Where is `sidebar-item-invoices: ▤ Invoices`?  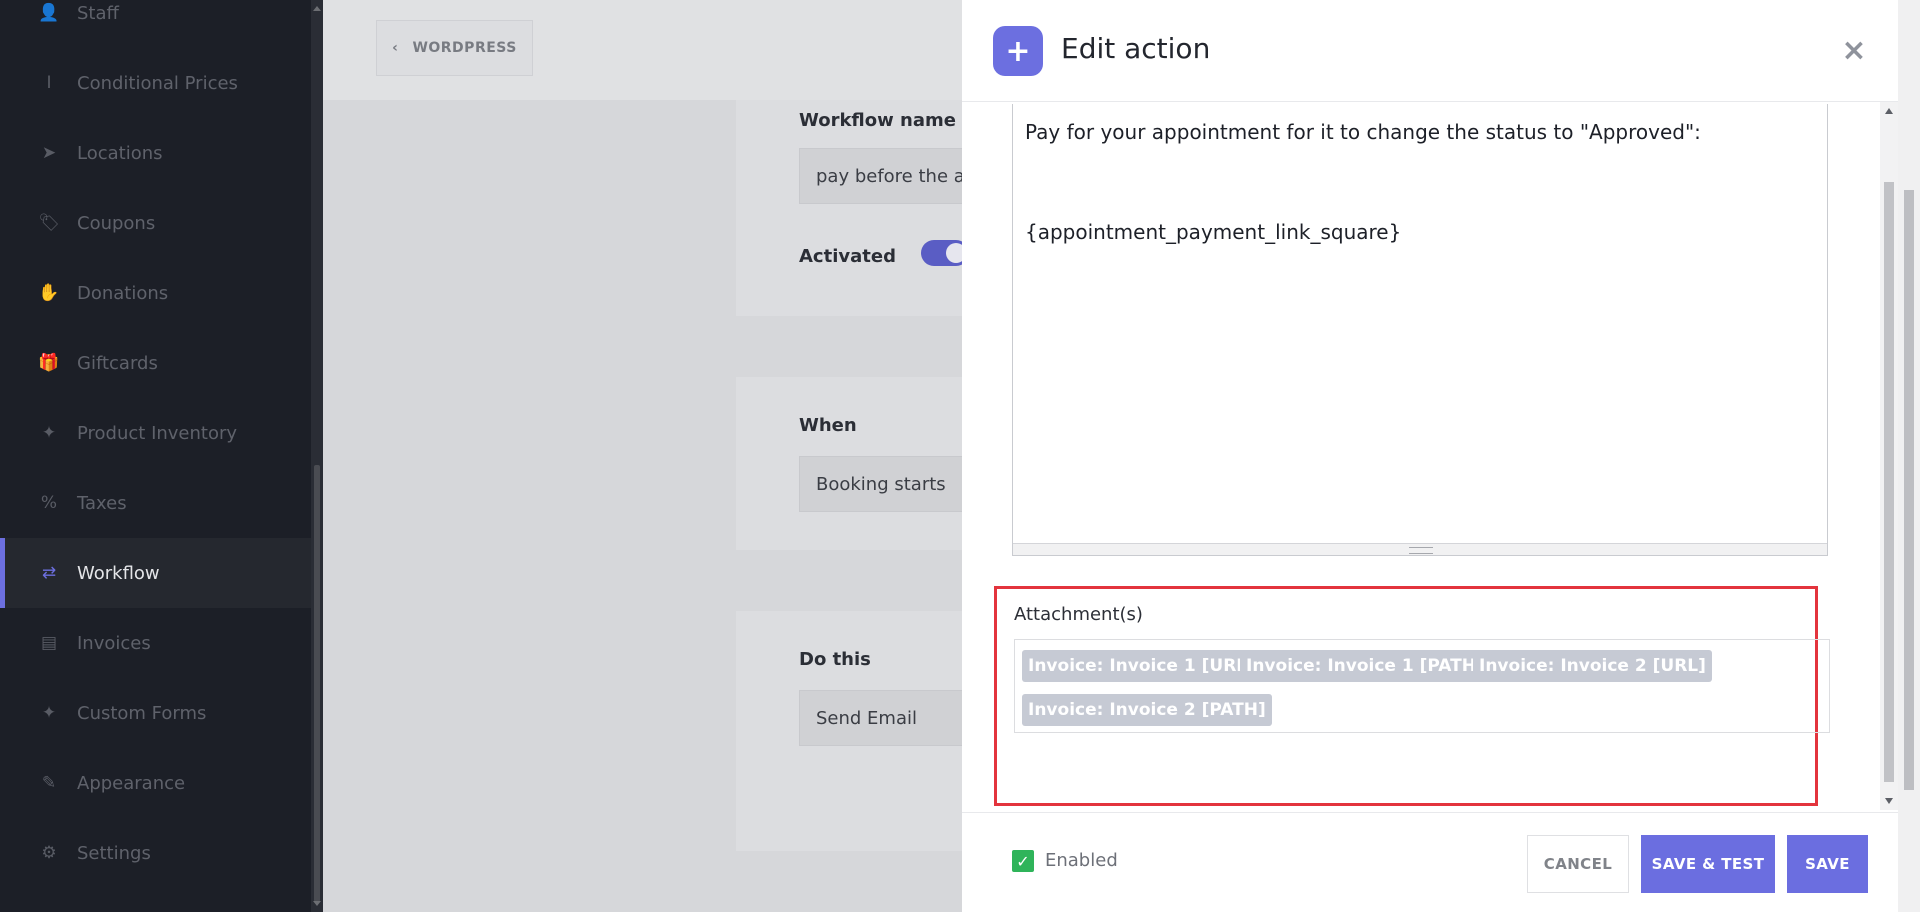
sidebar-item-invoices: ▤ Invoices is located at coordinates (155, 643).